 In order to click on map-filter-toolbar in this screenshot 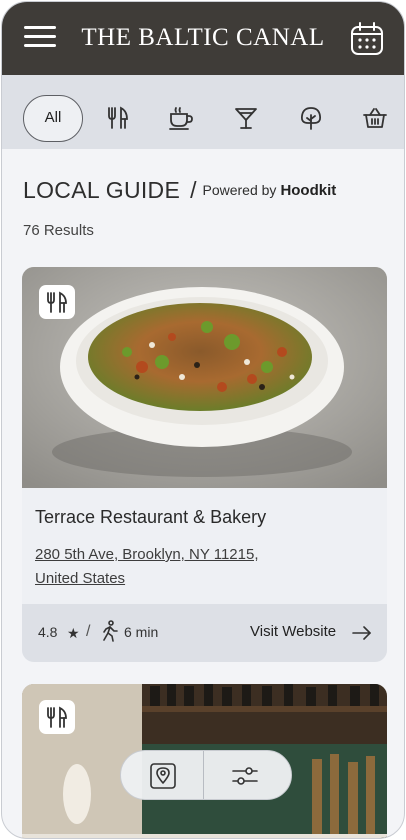, I will do `click(206, 775)`.